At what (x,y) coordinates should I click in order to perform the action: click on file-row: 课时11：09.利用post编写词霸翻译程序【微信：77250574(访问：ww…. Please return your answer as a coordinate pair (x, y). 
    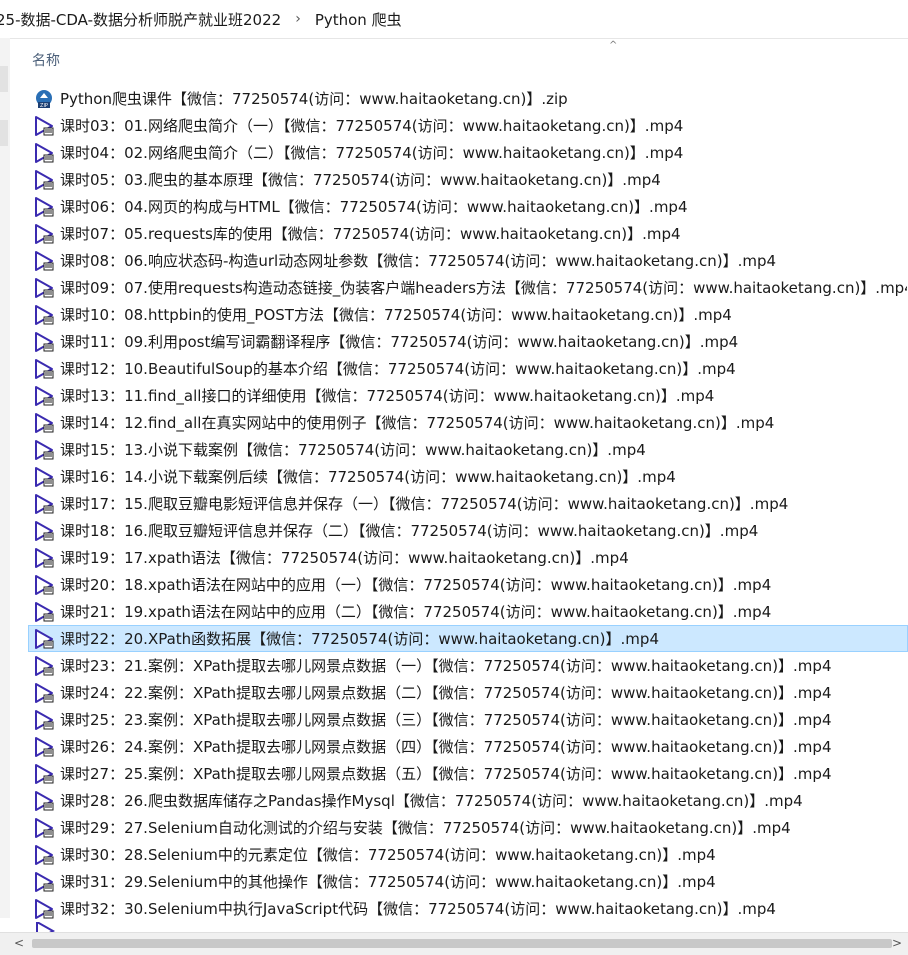
    Looking at the image, I should click on (468, 341).